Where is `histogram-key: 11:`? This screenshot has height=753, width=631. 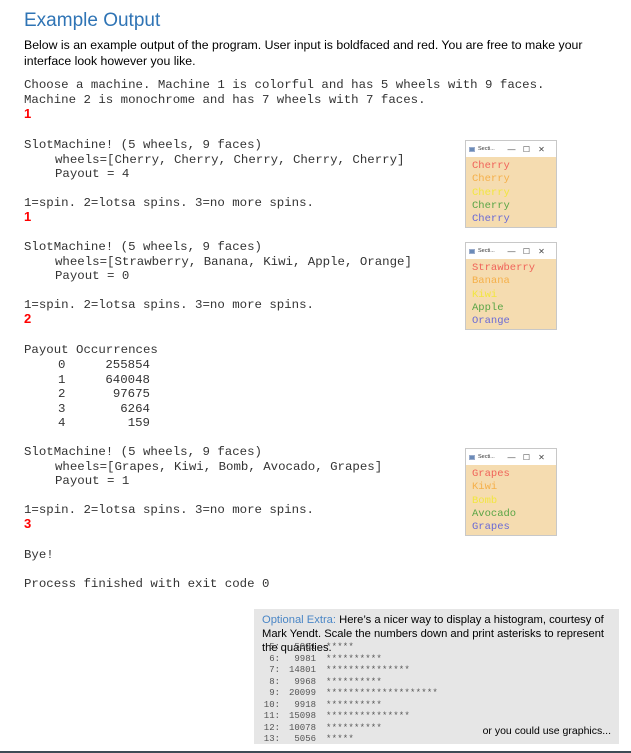 histogram-key: 11: is located at coordinates (271, 716).